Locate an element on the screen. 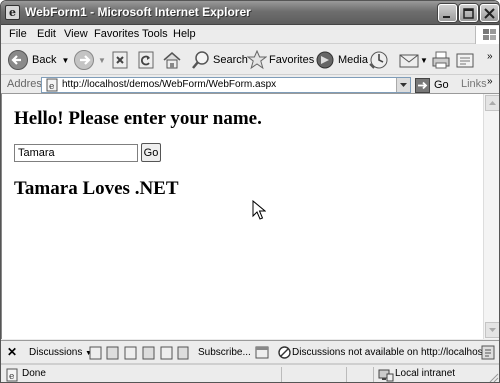 This screenshot has width=500, height=383. back-arrow-icon is located at coordinates (18, 60).